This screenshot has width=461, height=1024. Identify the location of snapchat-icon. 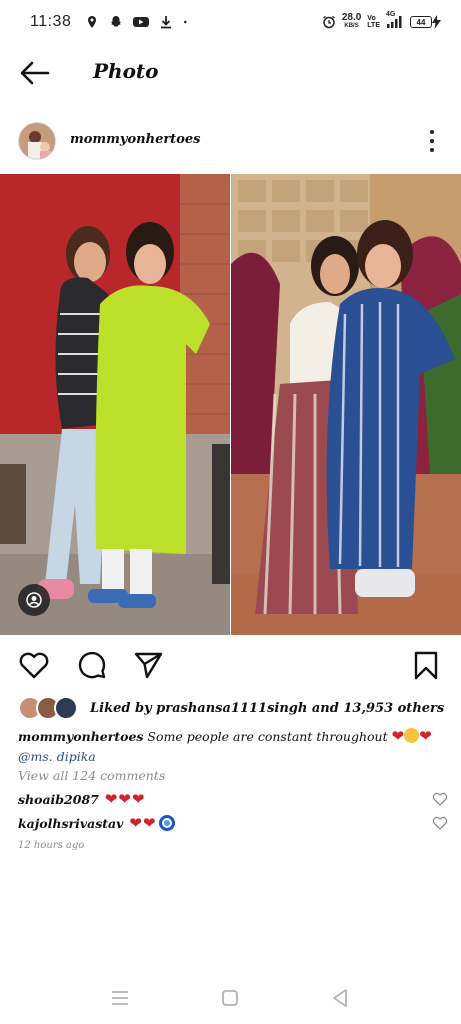
(116, 21).